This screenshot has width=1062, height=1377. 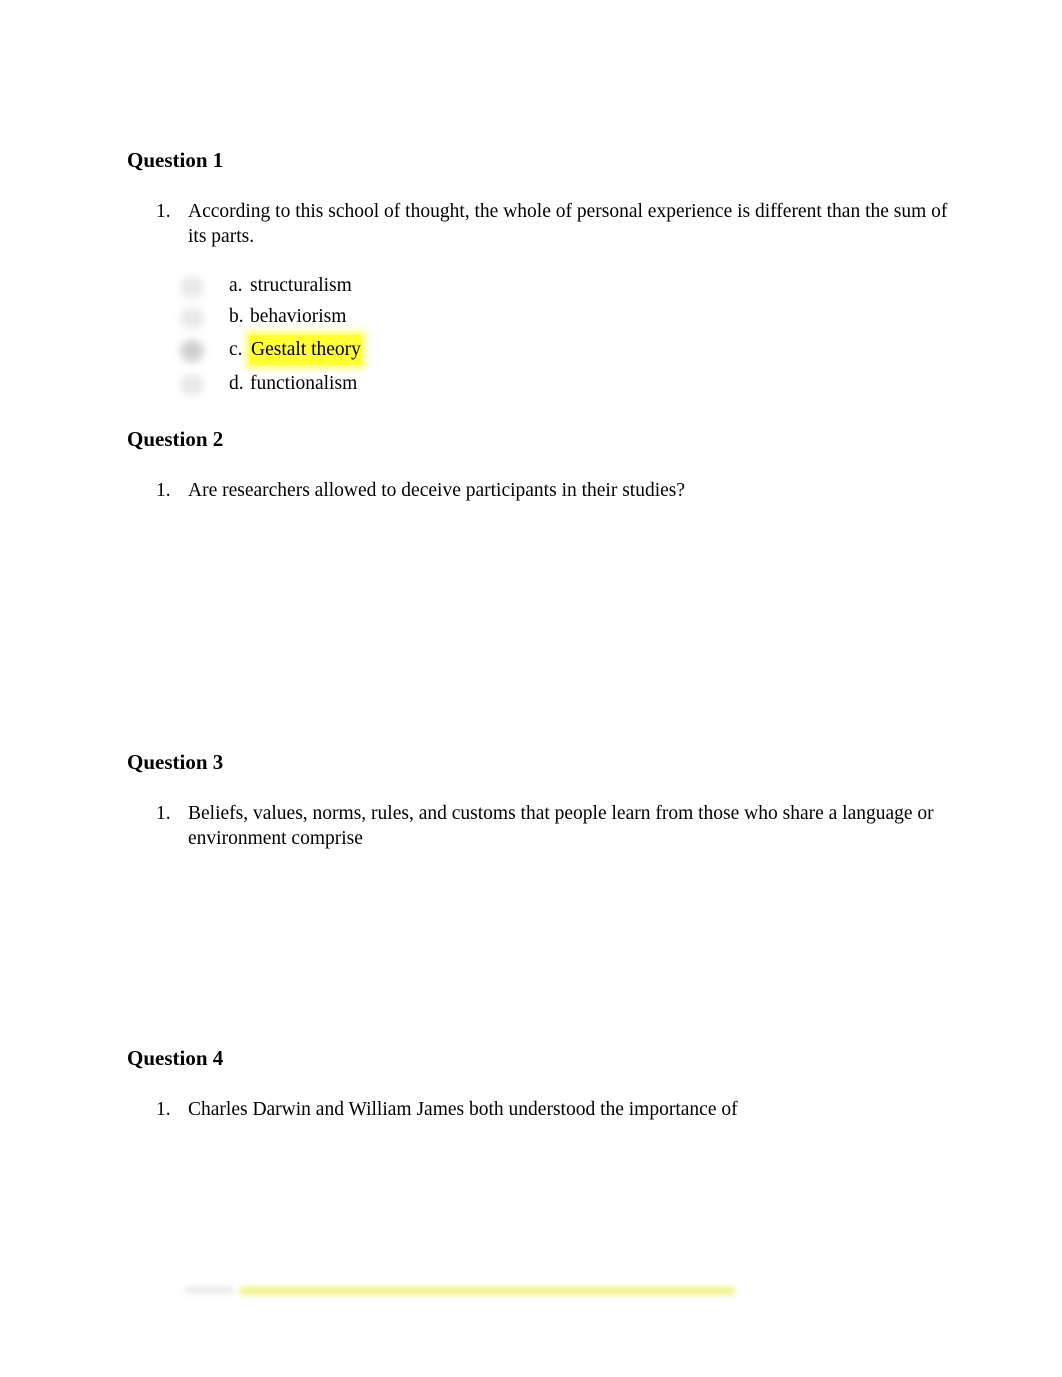 I want to click on question-2-heading: Question 2, so click(x=175, y=439).